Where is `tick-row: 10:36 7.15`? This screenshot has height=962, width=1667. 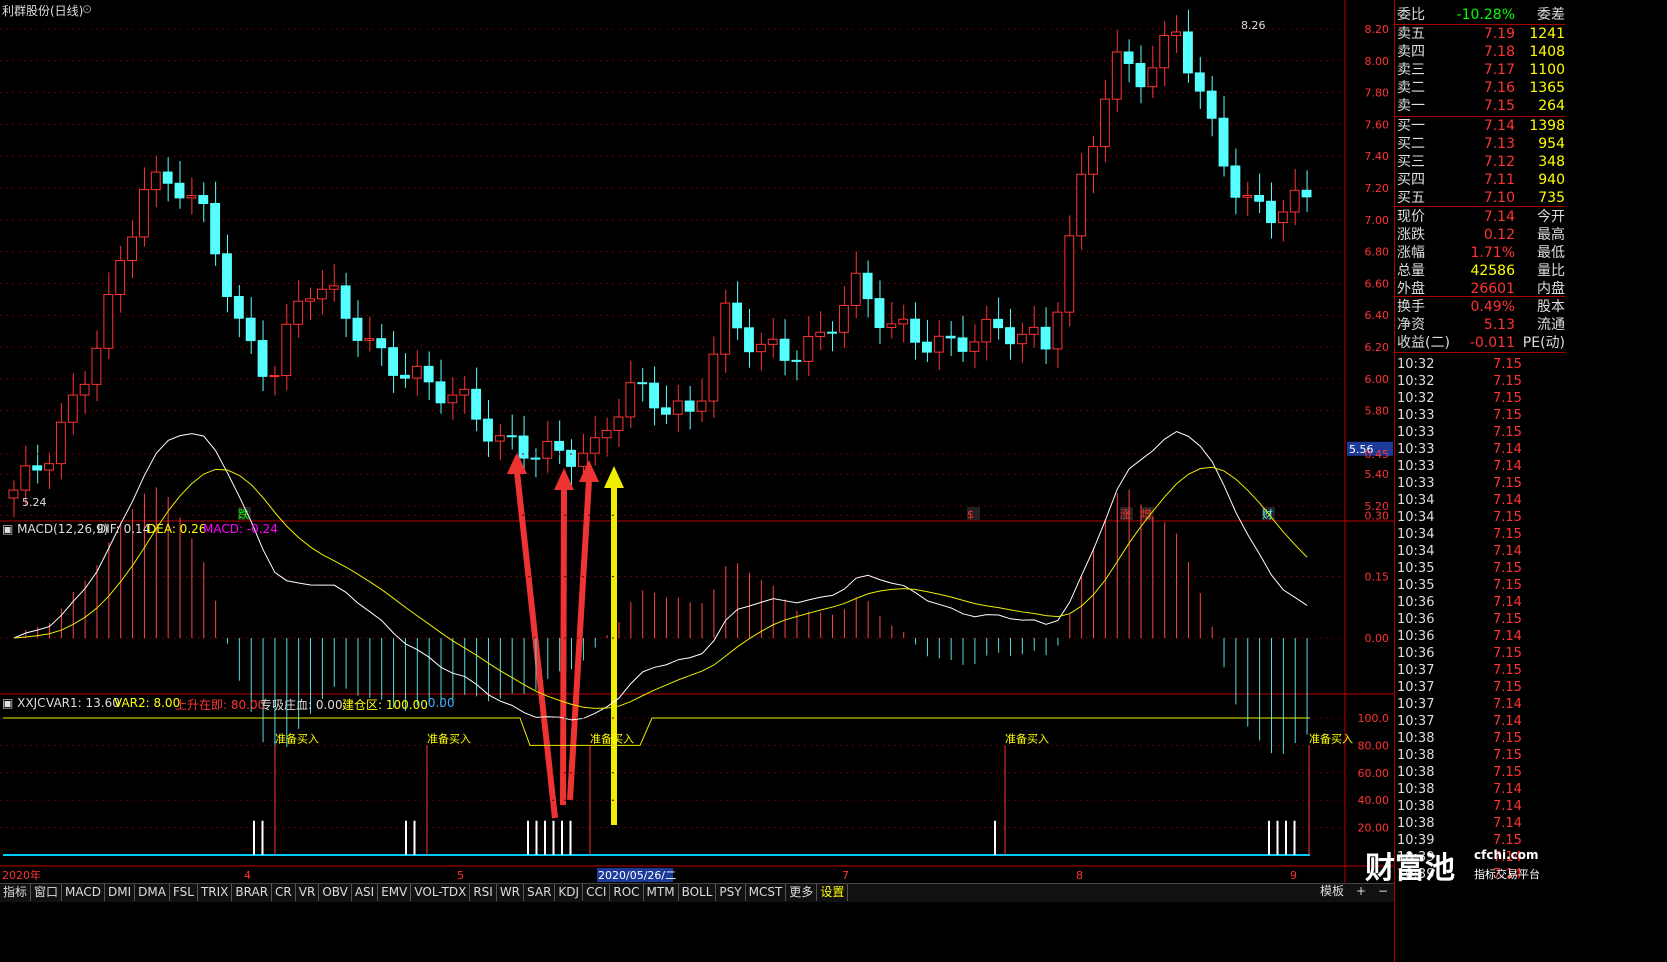 tick-row: 10:36 7.15 is located at coordinates (1480, 653).